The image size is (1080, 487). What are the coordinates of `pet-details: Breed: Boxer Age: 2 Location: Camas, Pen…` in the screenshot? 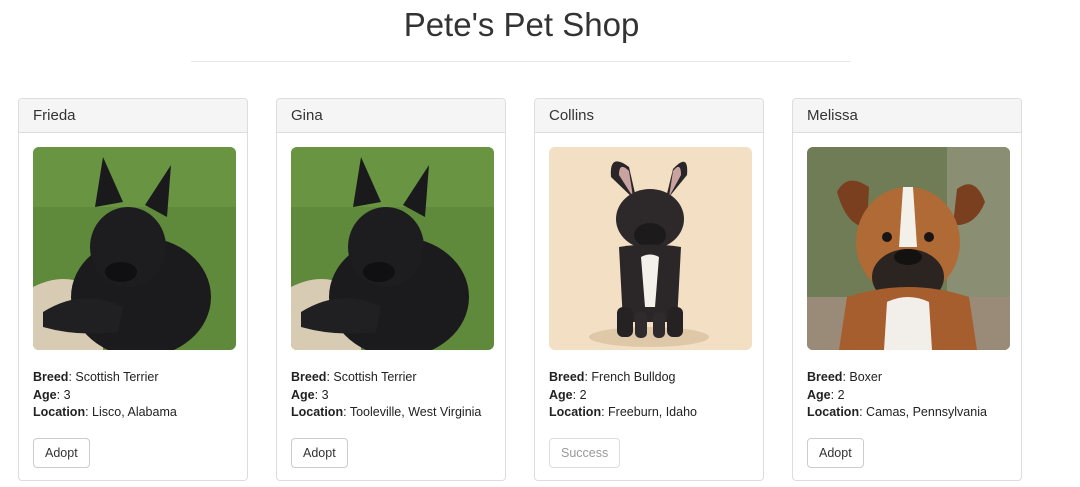 It's located at (897, 395).